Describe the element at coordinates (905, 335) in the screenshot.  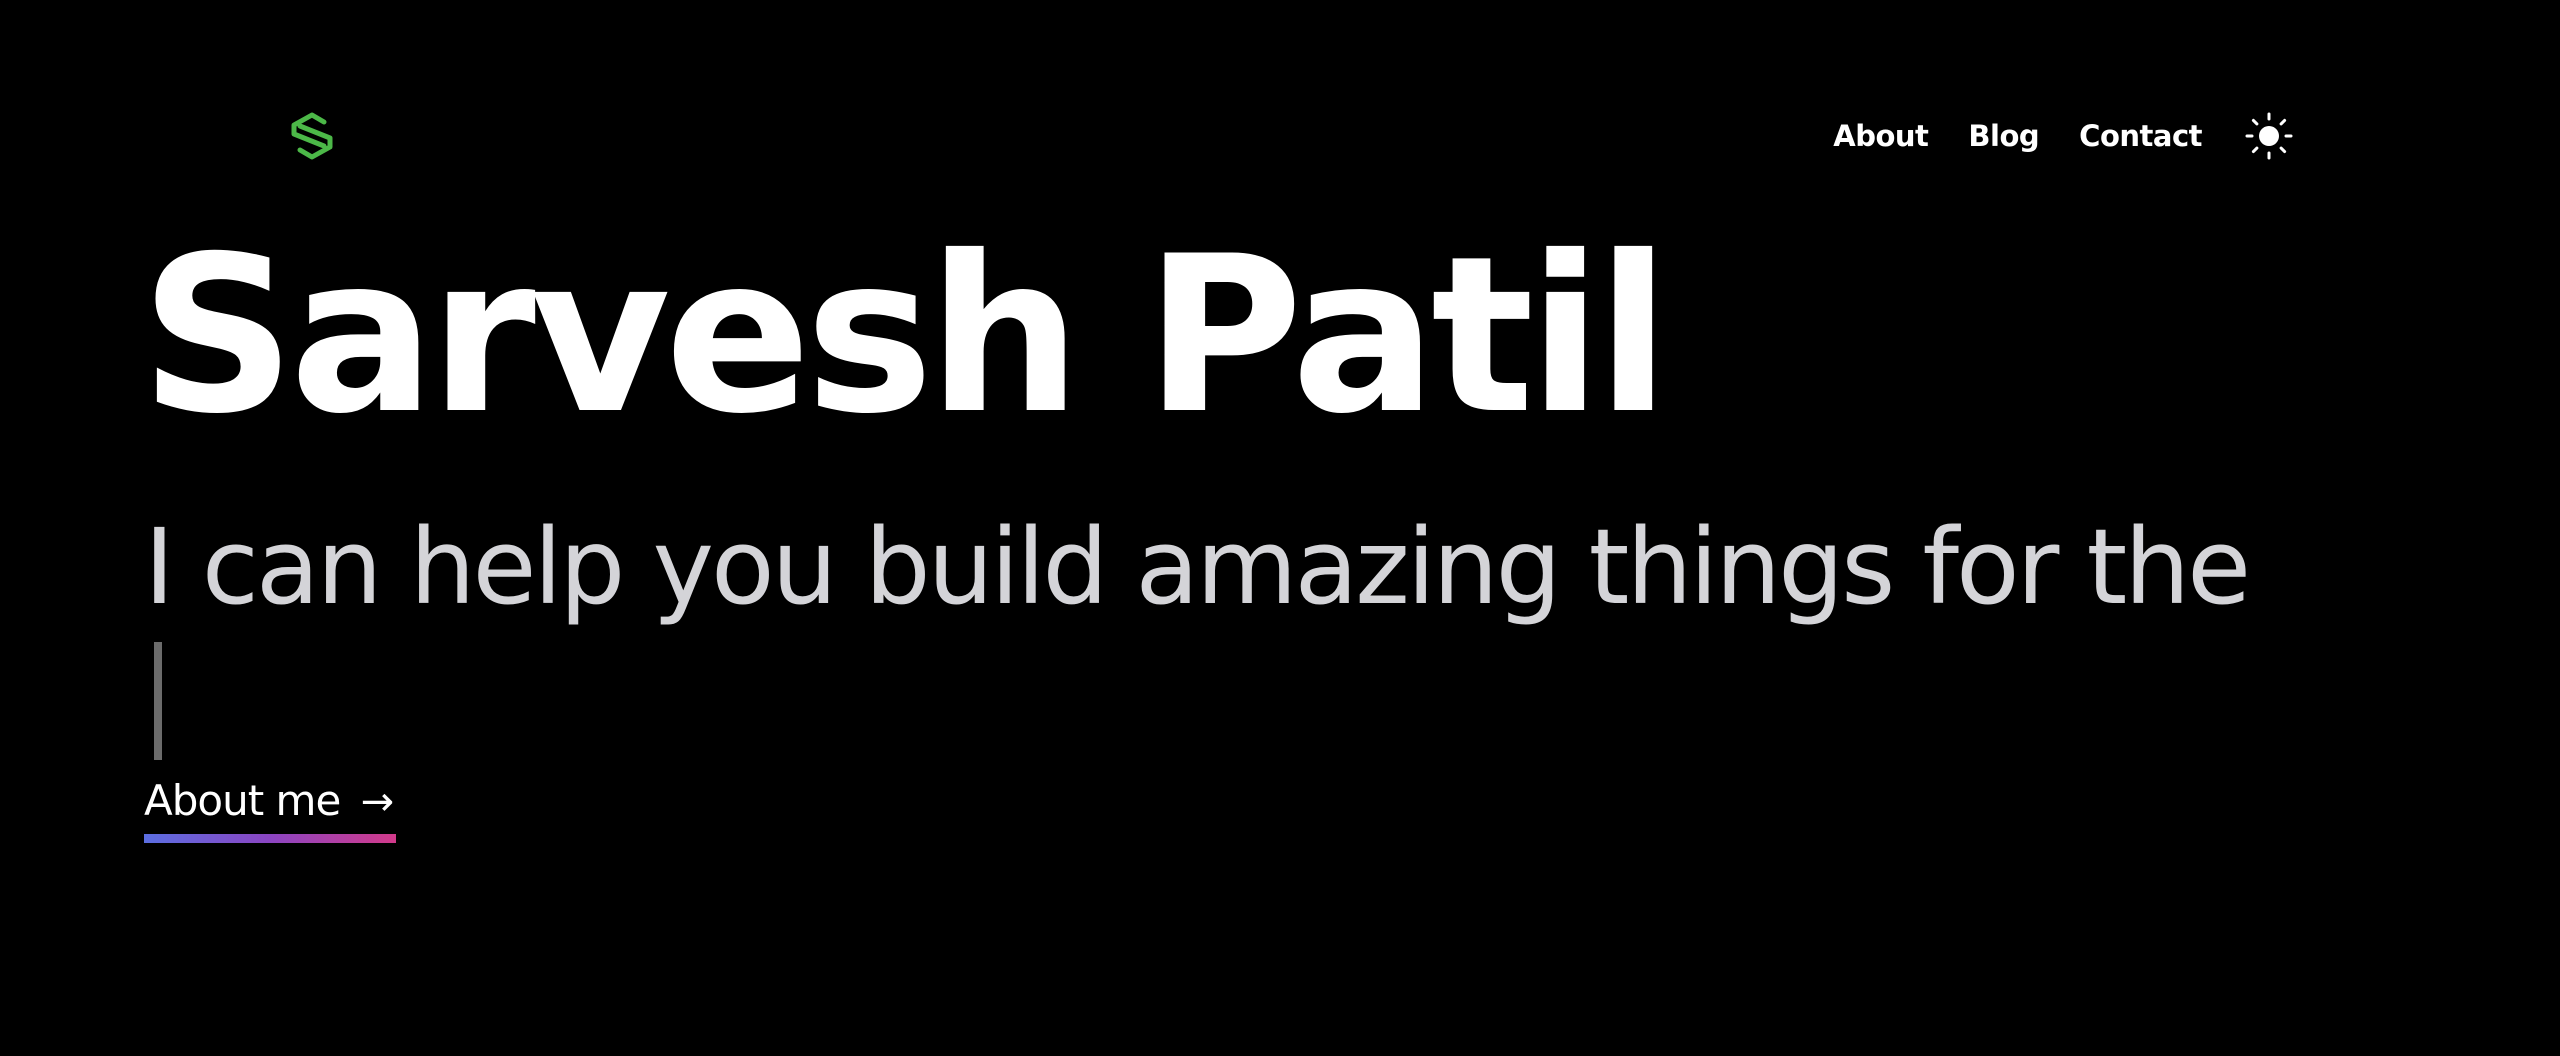
I see `hero-name: Sarvesh Patil` at that location.